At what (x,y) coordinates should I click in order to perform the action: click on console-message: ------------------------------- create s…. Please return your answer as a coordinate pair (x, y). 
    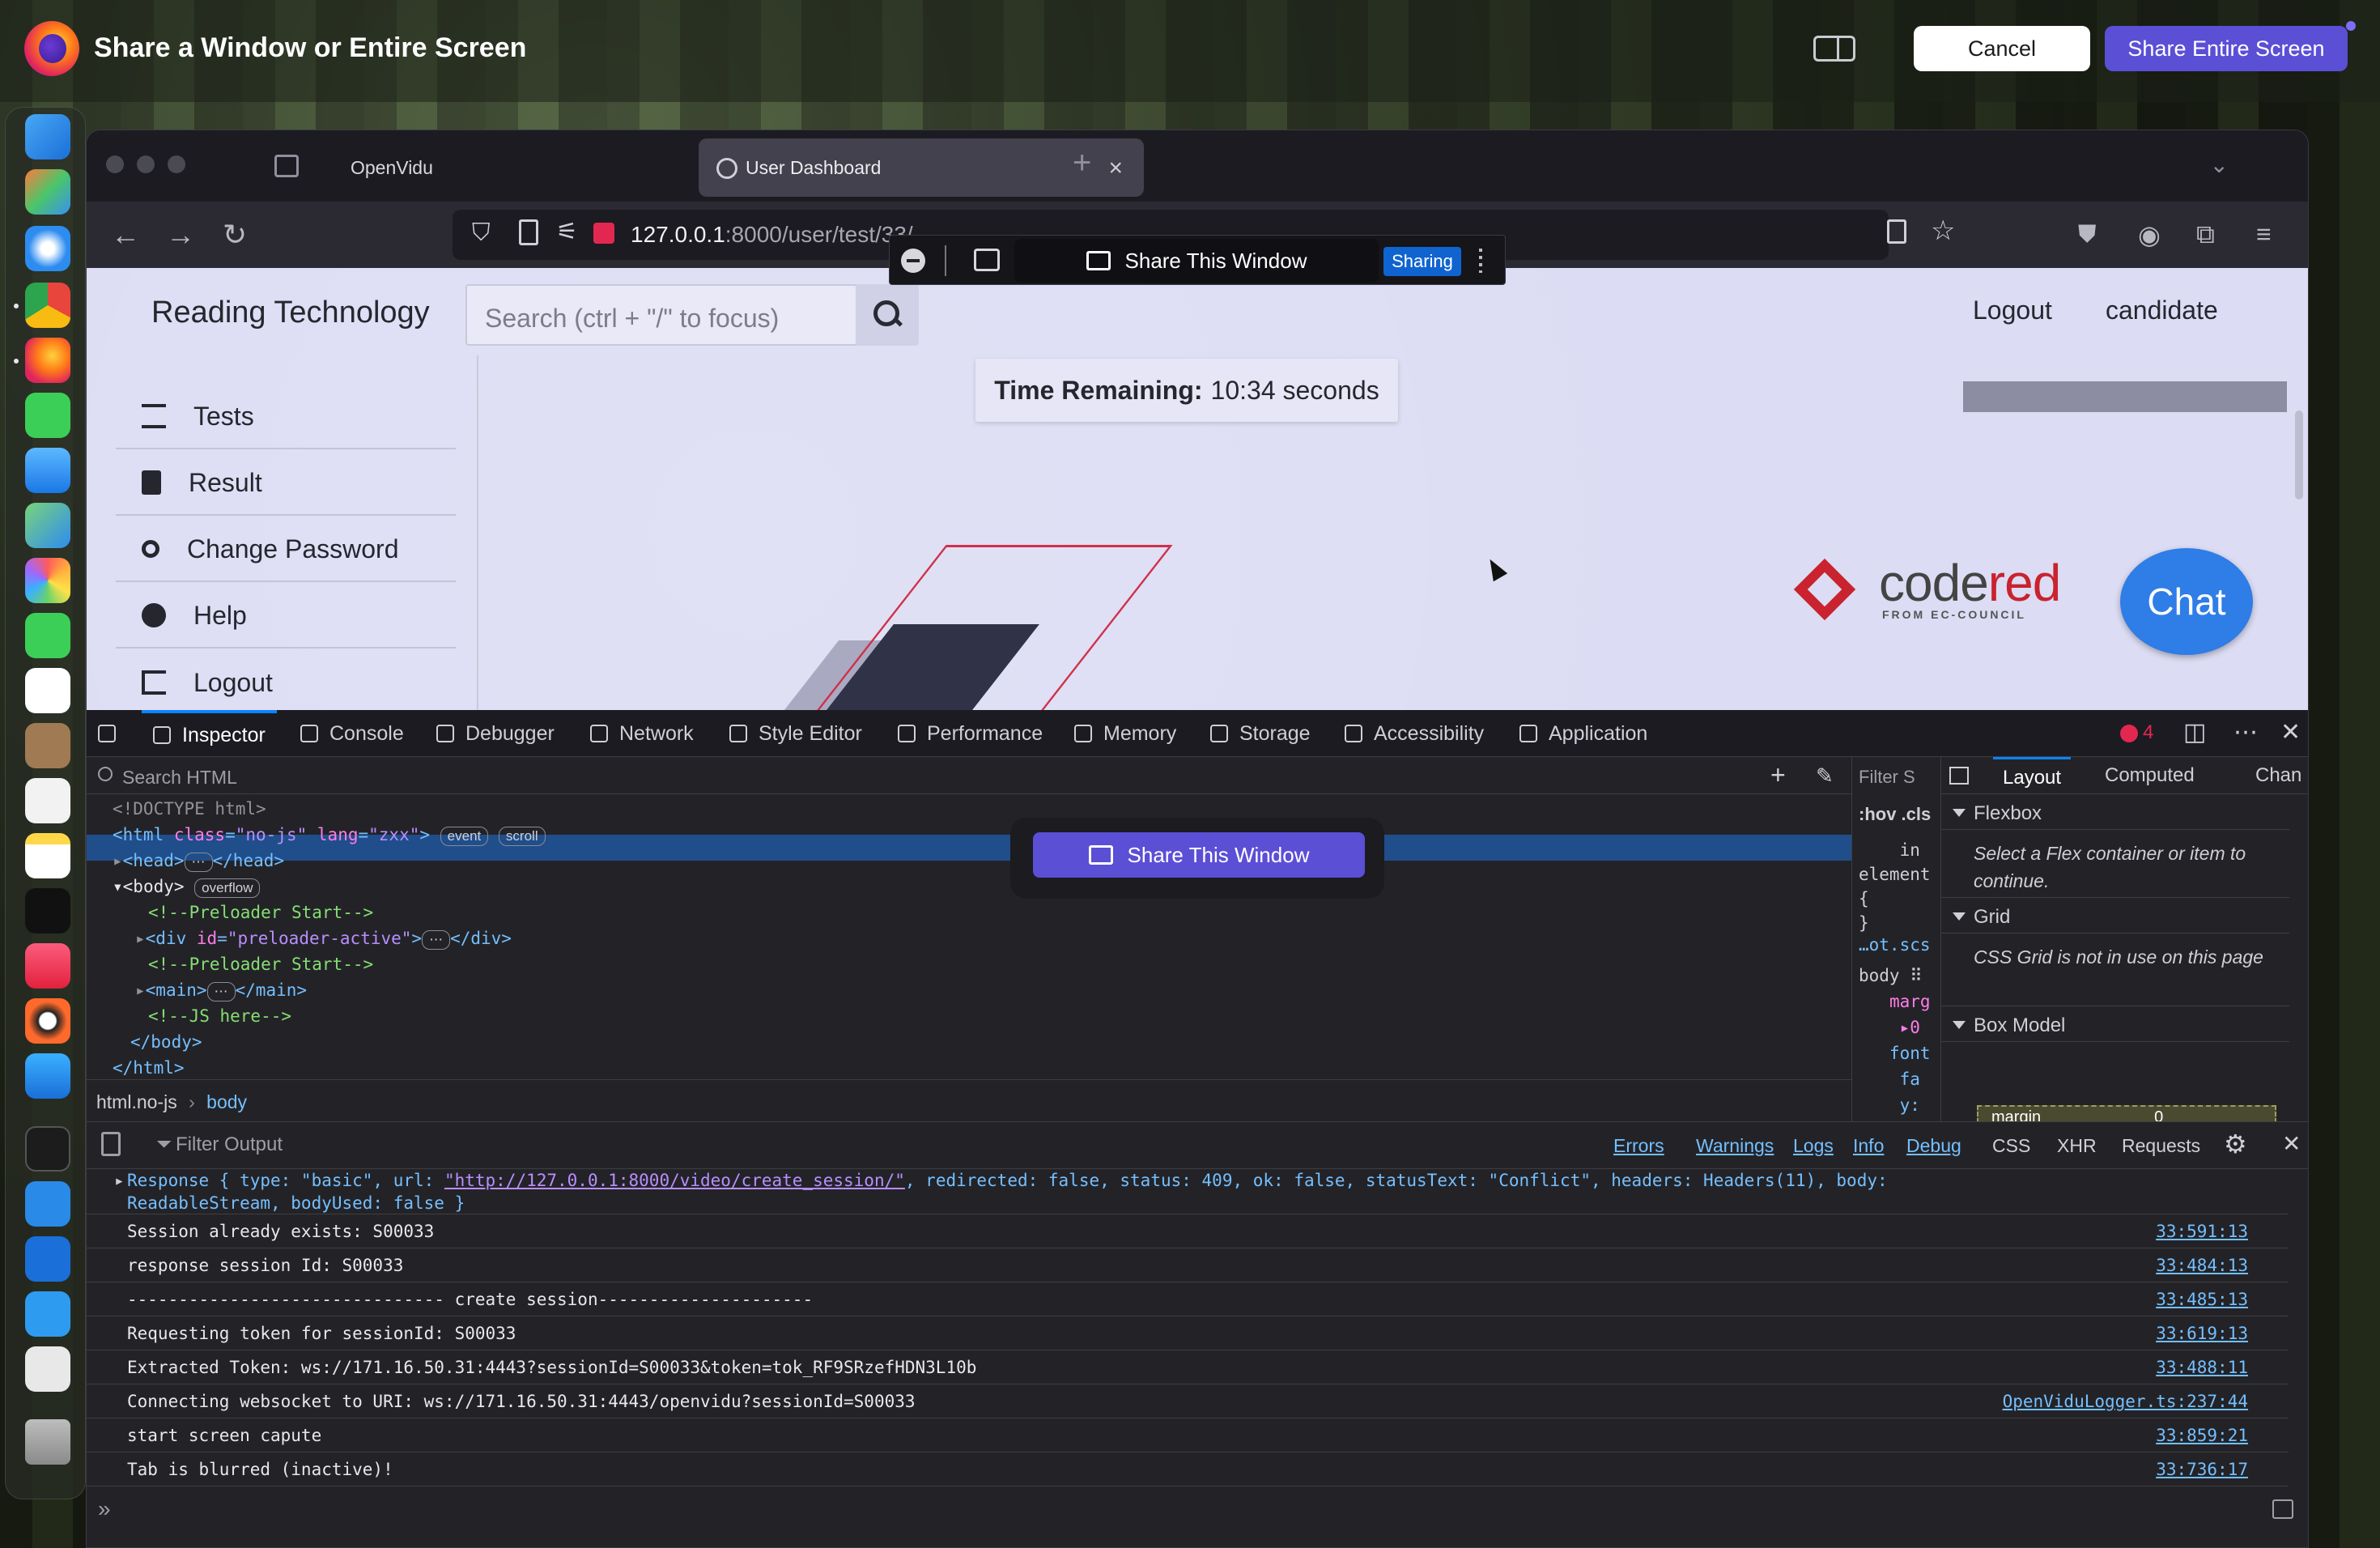
    Looking at the image, I should click on (1188, 1299).